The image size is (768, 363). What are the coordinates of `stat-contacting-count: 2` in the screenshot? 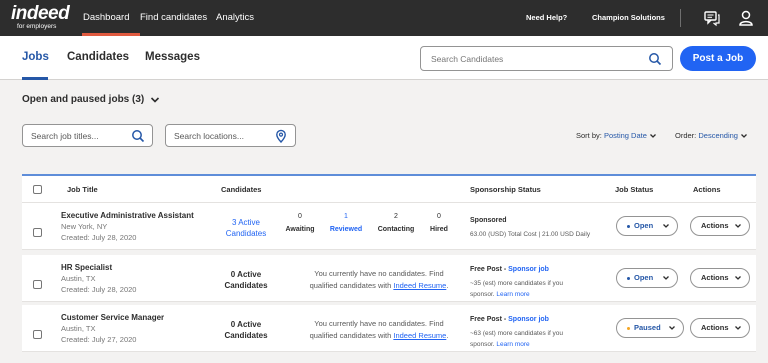 It's located at (396, 216).